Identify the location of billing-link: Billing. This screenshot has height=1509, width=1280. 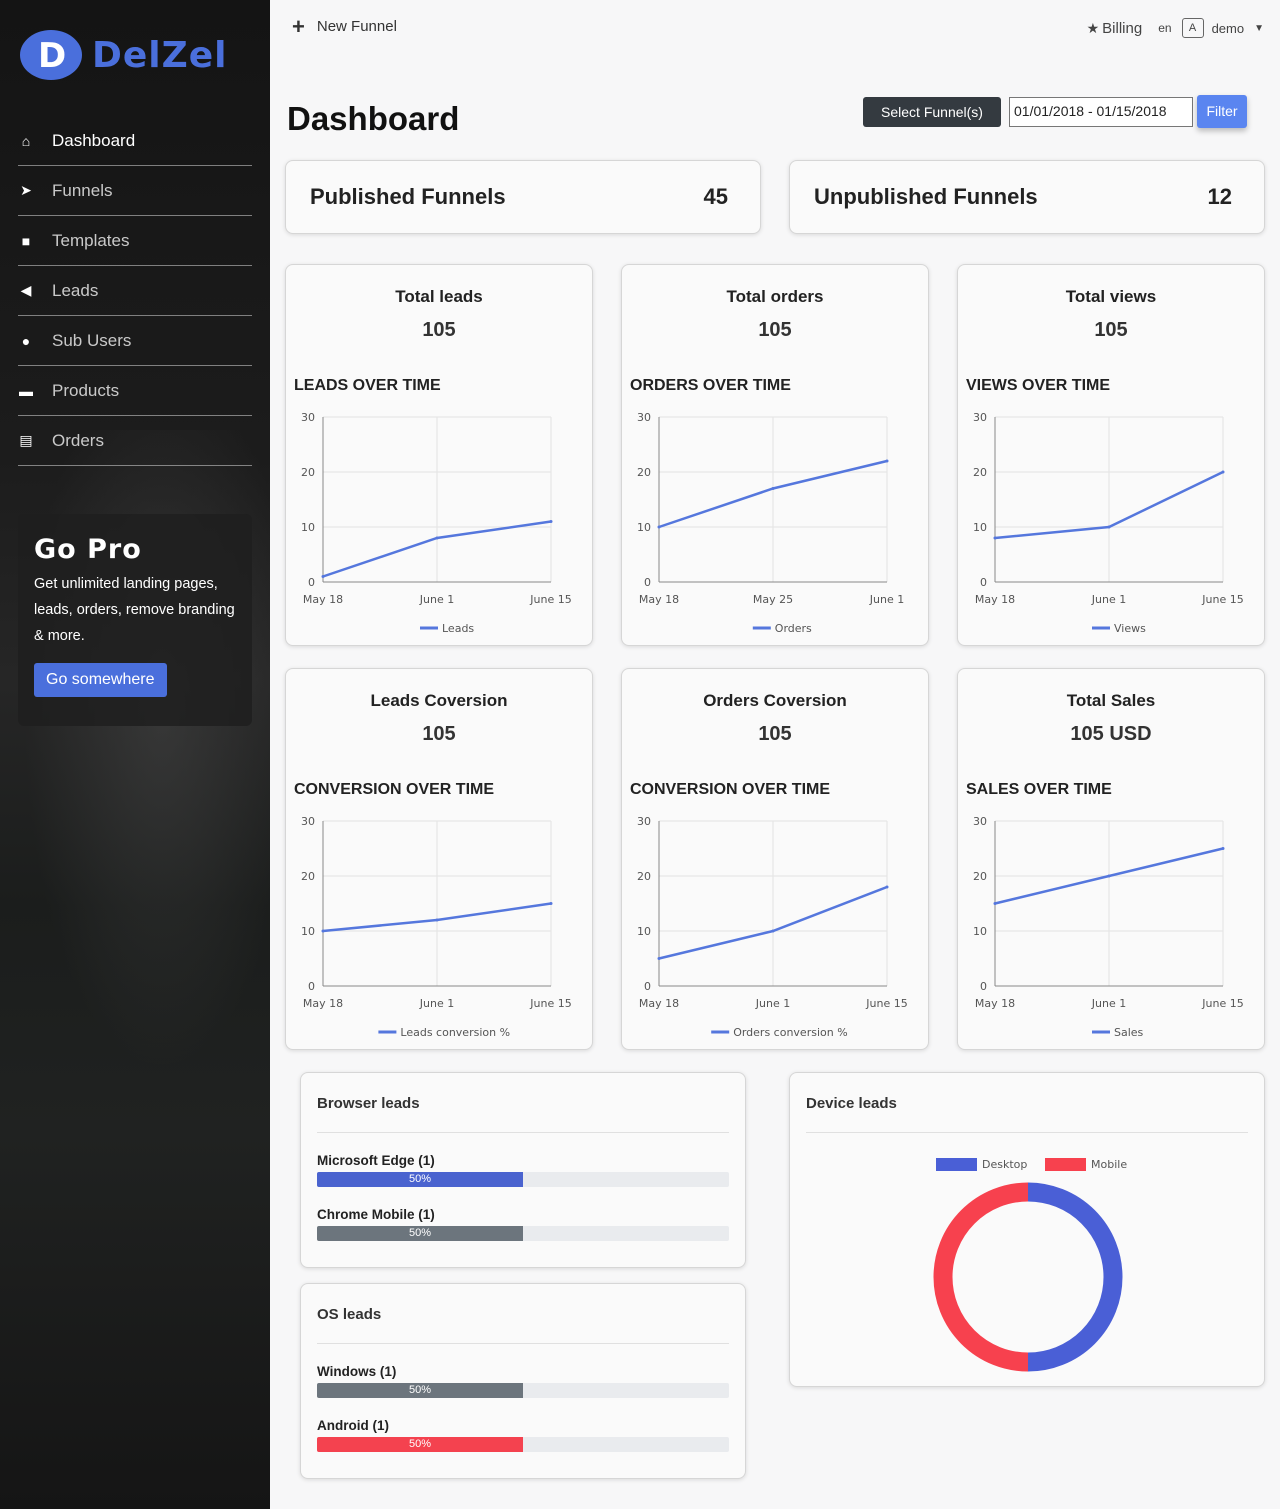
(1122, 28).